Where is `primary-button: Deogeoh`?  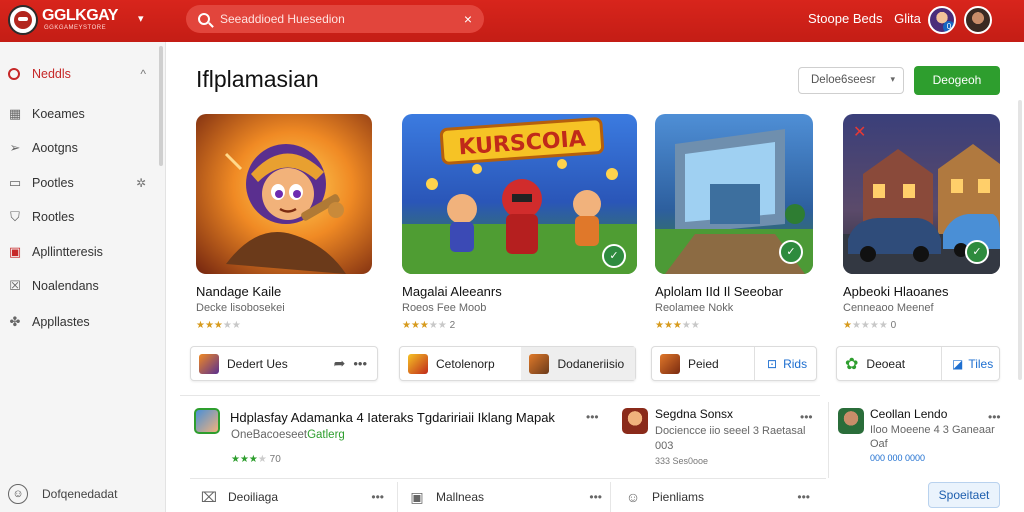 primary-button: Deogeoh is located at coordinates (957, 80).